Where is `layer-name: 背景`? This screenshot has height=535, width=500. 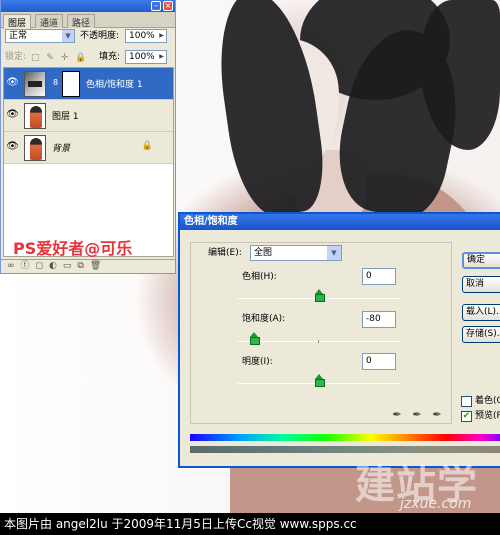
layer-name: 背景 is located at coordinates (61, 149).